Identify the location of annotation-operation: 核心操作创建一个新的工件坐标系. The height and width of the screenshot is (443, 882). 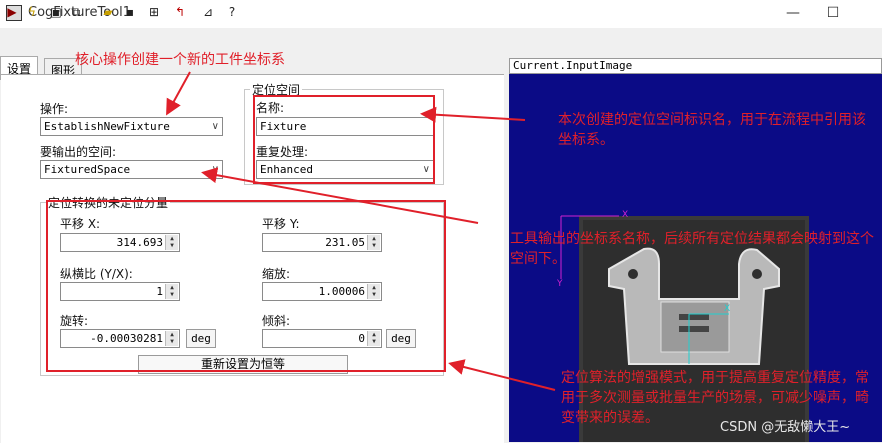
(180, 60).